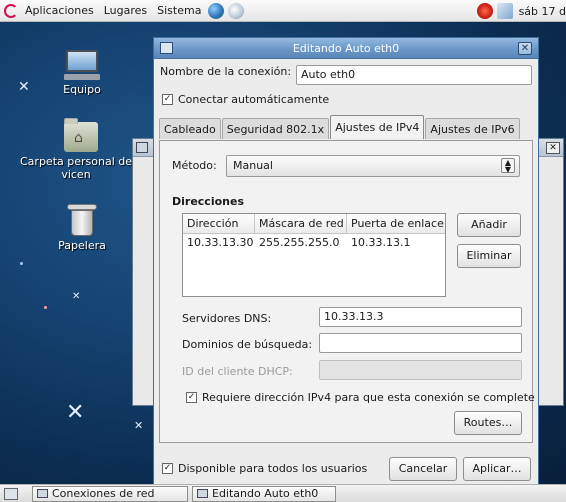 The image size is (566, 502). I want to click on update-notifier-icon, so click(484, 11).